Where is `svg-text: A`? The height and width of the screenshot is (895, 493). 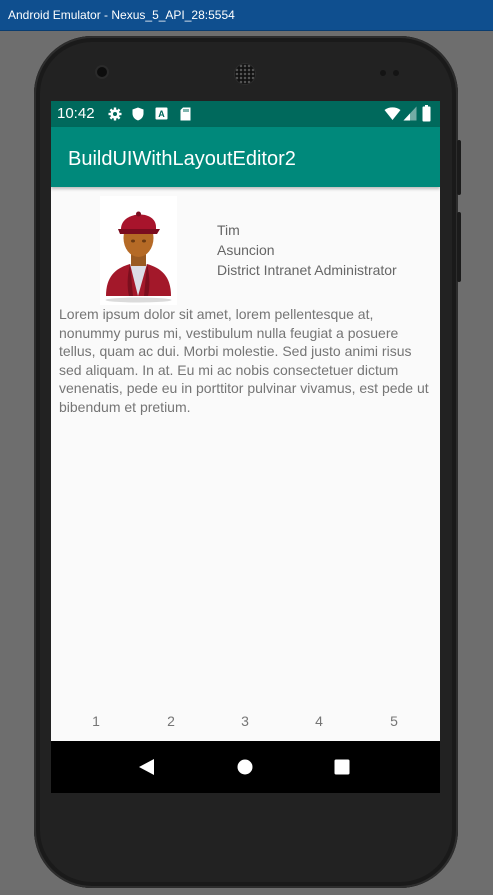 svg-text: A is located at coordinates (161, 114).